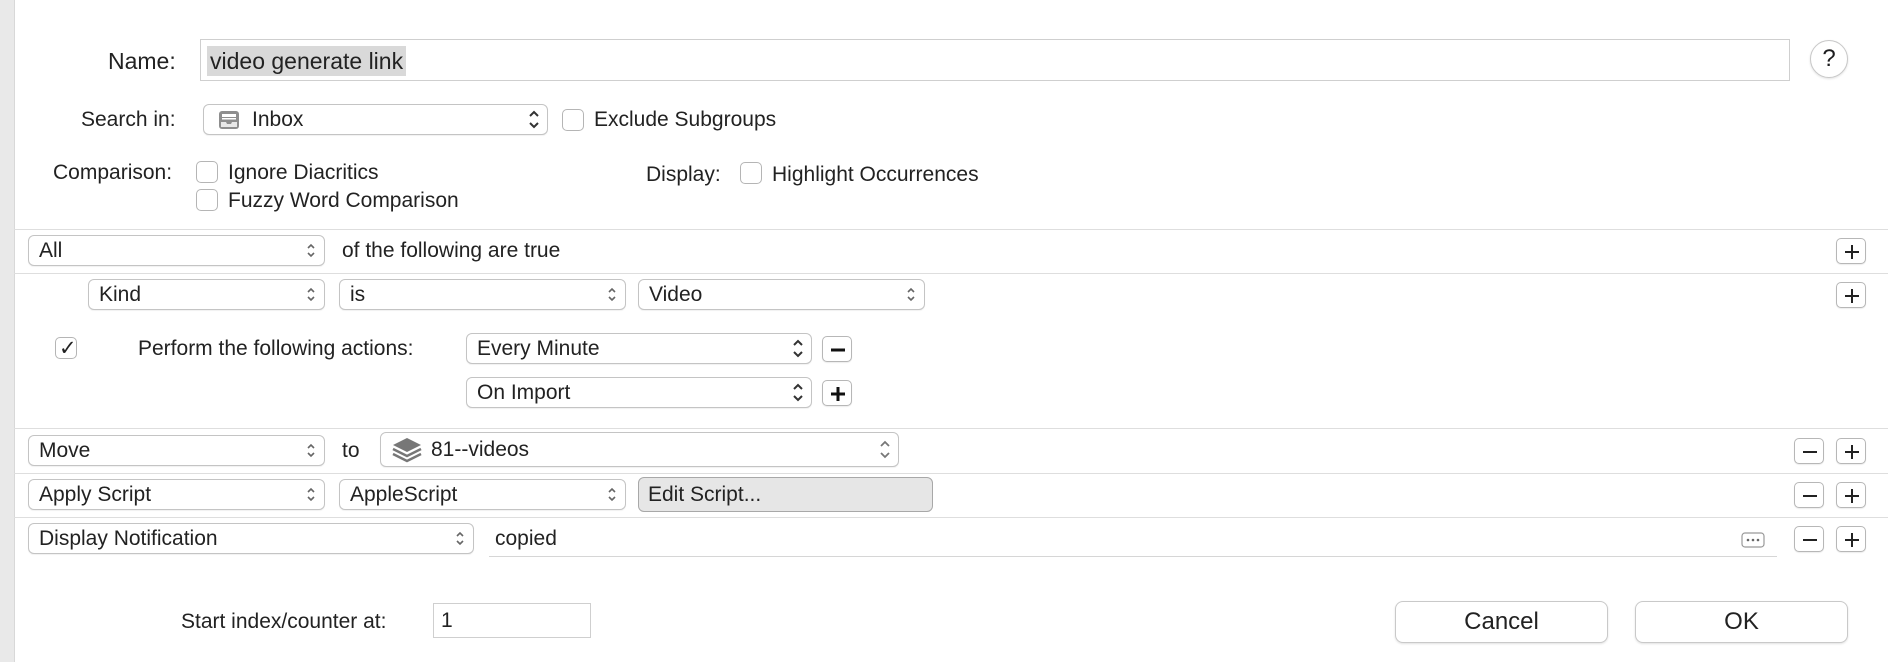 The image size is (1888, 662). I want to click on comparison-label: Comparison:, so click(113, 172).